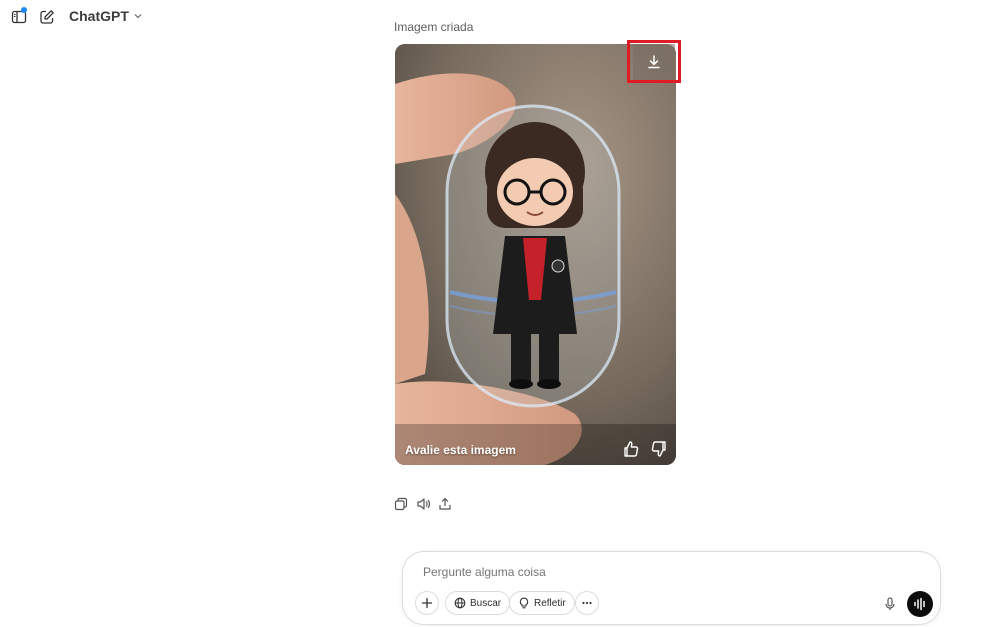 The height and width of the screenshot is (627, 984). I want to click on more-tools-button, so click(587, 603).